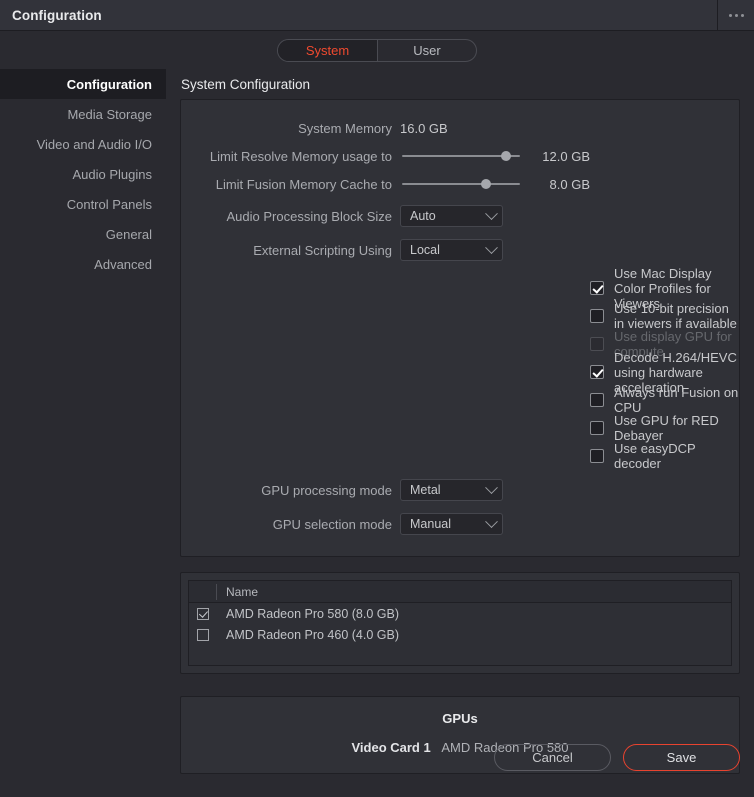  Describe the element at coordinates (460, 400) in the screenshot. I see `checkbox-row-always-run-fusion-on-cpu: Always run Fusion on CPU` at that location.